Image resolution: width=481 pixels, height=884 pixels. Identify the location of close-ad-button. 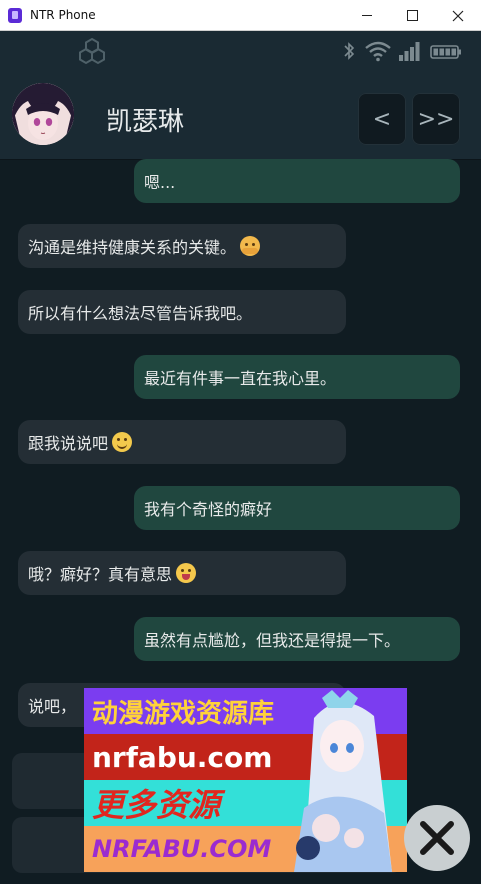
(437, 838).